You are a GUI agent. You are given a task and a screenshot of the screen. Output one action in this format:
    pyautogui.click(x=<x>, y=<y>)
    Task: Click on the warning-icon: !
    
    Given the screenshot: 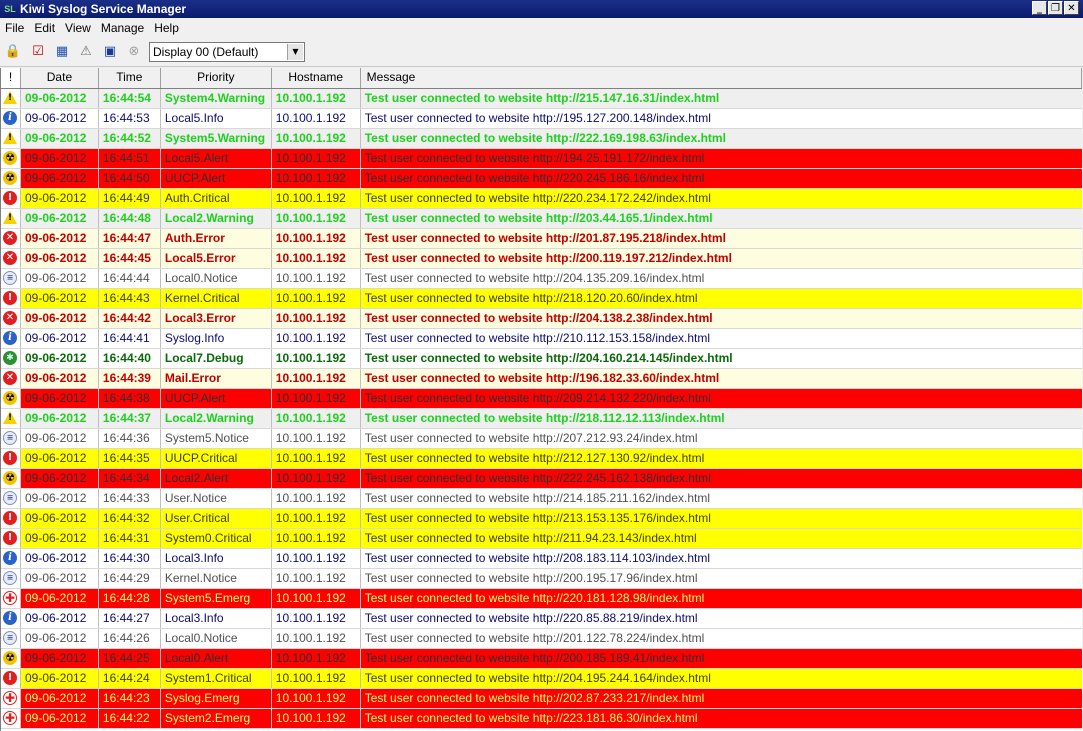 What is the action you would take?
    pyautogui.click(x=10, y=218)
    